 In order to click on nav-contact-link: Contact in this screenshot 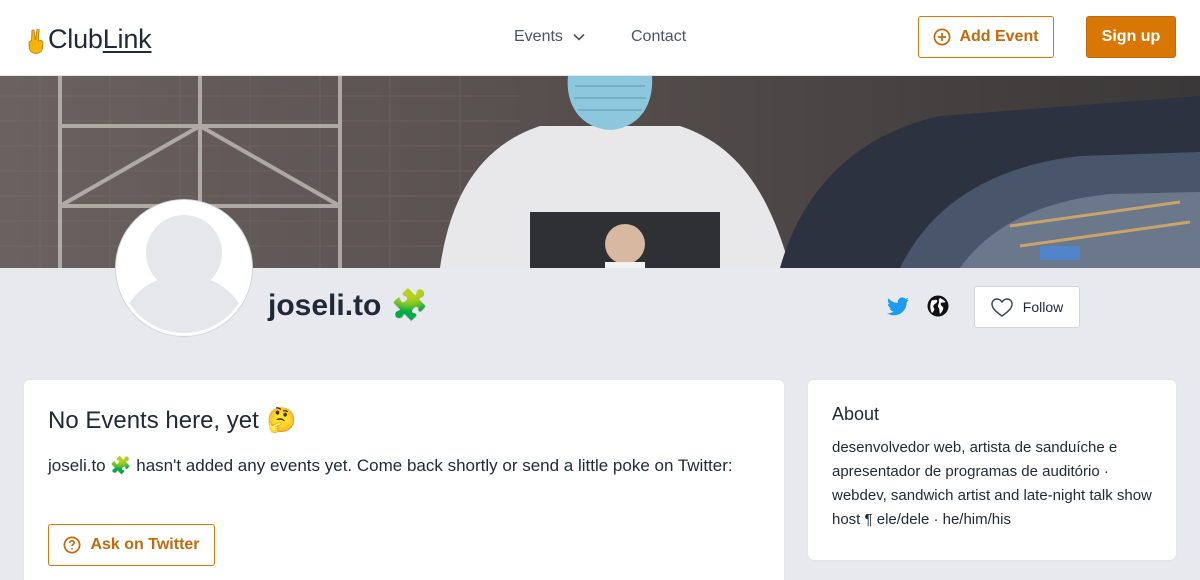, I will do `click(658, 37)`.